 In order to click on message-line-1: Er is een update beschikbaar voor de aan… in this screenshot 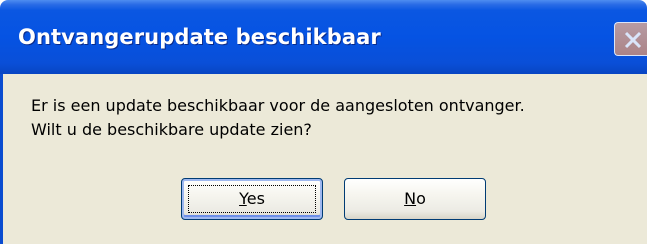, I will do `click(278, 105)`.